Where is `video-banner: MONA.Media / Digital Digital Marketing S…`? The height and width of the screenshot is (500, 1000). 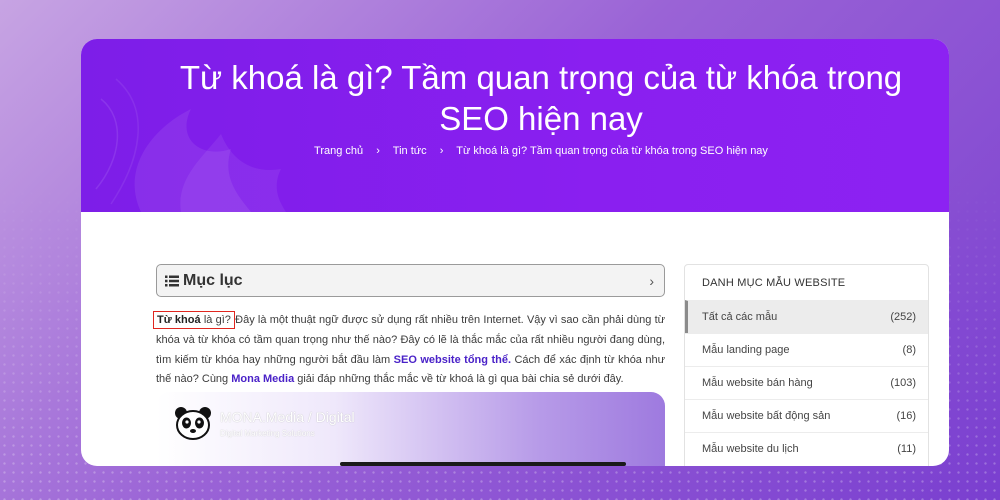
video-banner: MONA.Media / Digital Digital Marketing S… is located at coordinates (410, 429).